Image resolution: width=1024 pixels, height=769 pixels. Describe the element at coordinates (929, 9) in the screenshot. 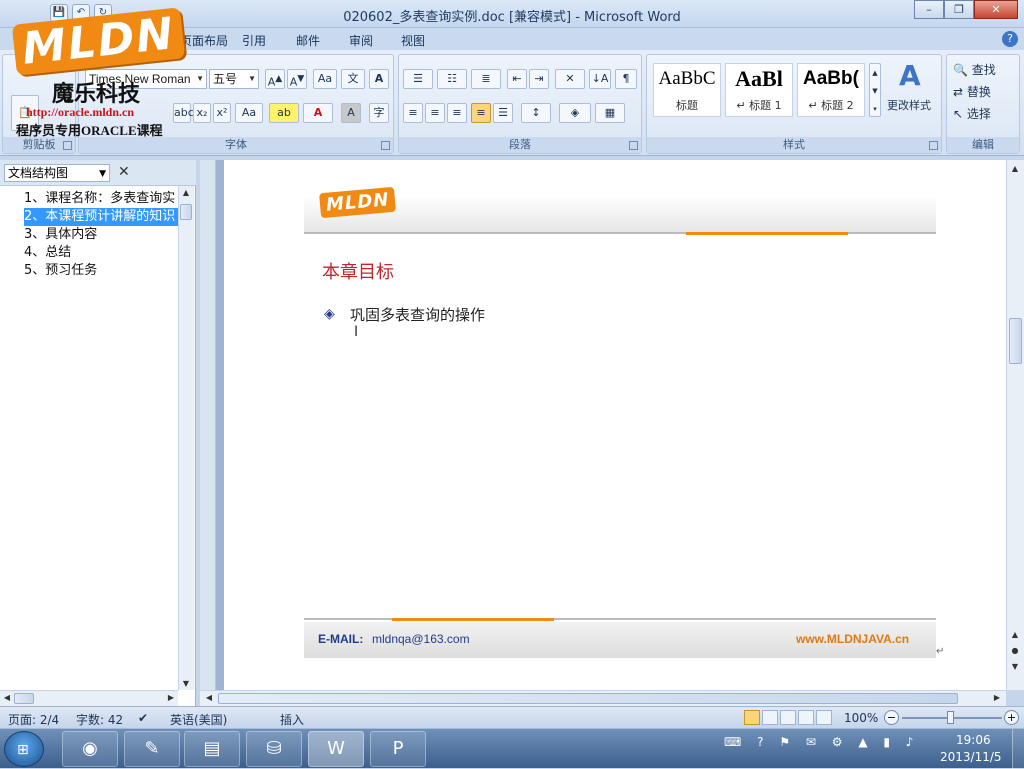

I see `minimize-button: –` at that location.